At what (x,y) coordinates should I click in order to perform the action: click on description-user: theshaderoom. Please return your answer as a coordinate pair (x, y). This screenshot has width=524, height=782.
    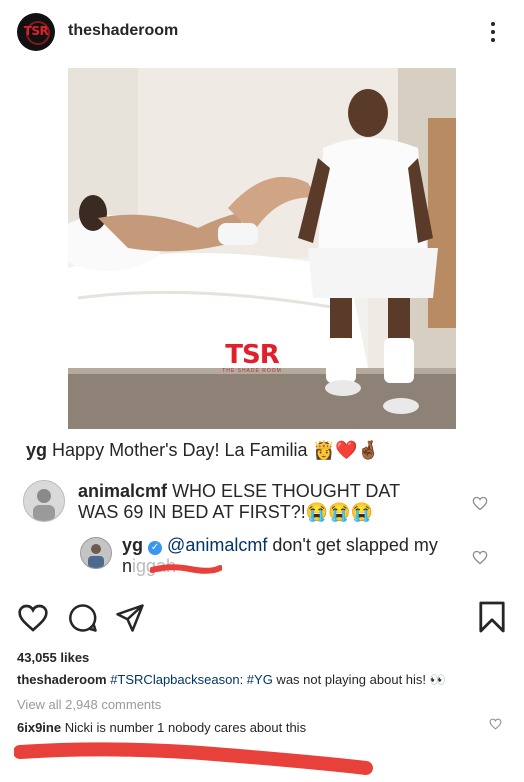
    Looking at the image, I should click on (62, 679).